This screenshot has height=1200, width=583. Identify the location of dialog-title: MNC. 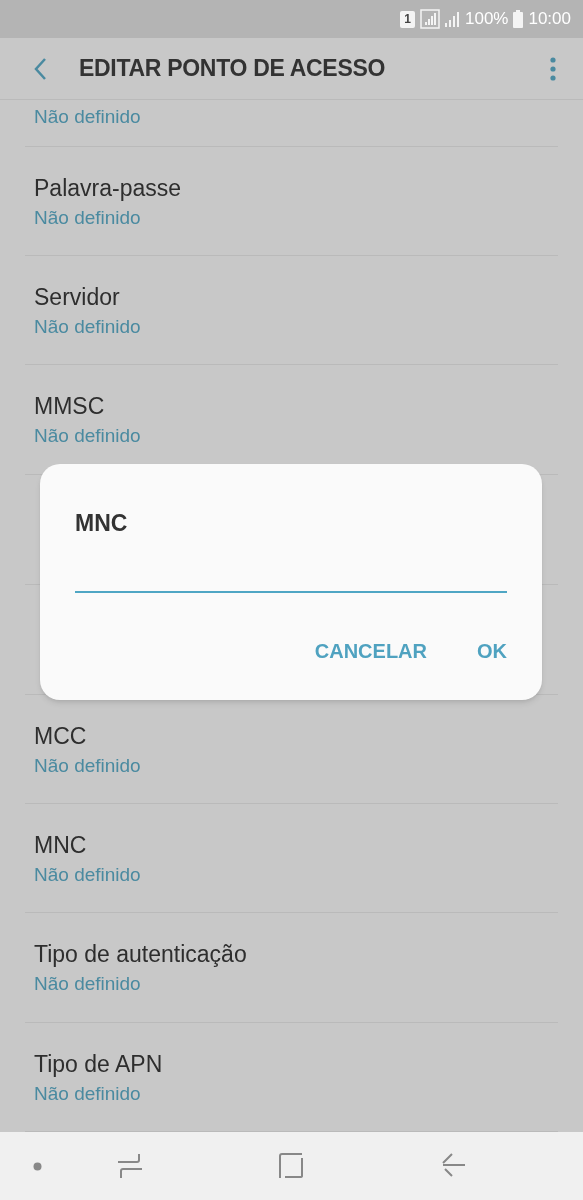
(101, 523).